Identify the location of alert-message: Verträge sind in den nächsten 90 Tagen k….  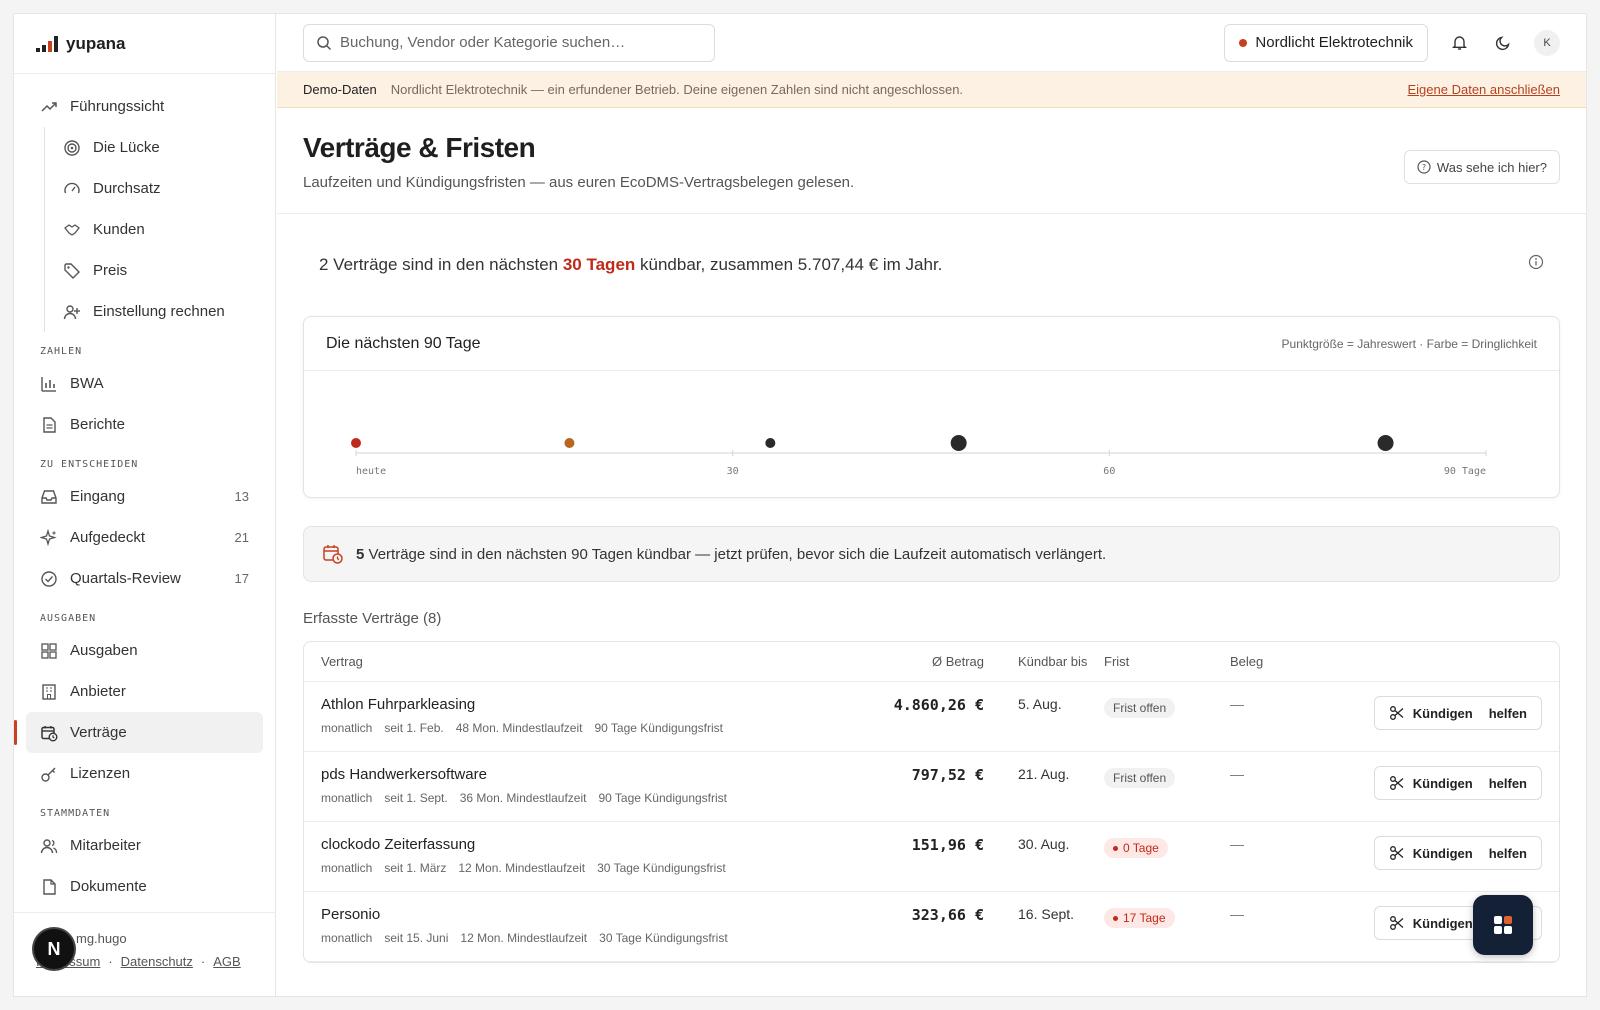
(735, 554).